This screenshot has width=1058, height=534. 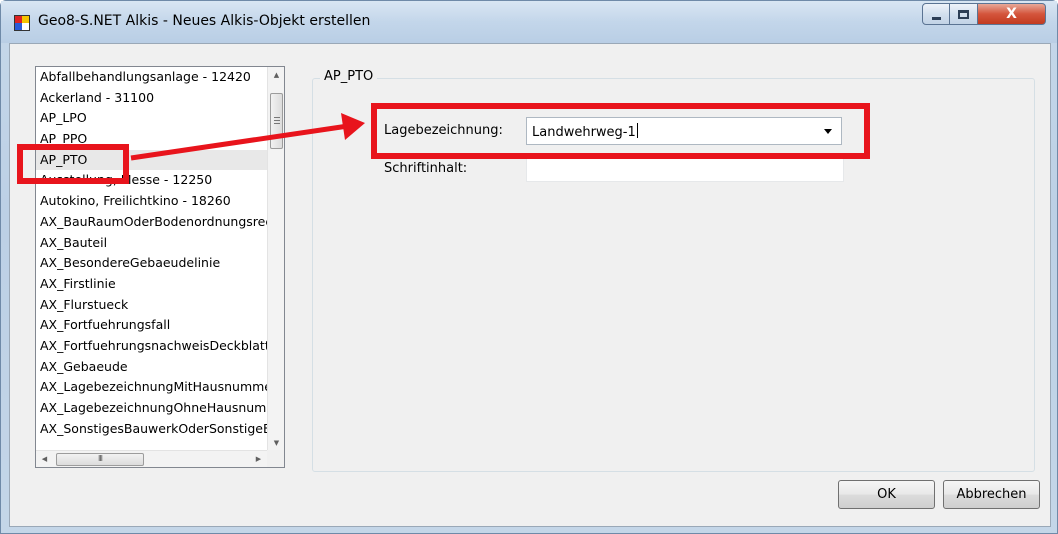 I want to click on scroll-left-icon: ◀, so click(x=44, y=459).